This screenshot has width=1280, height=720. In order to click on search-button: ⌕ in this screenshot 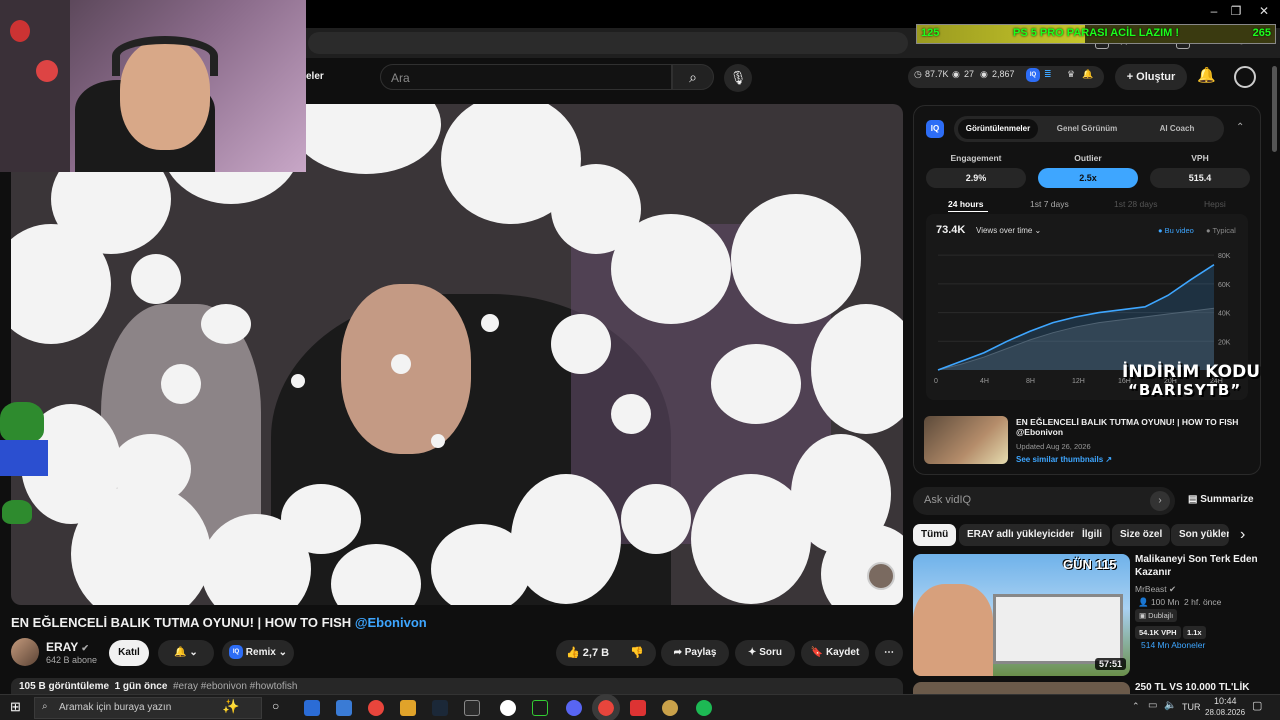, I will do `click(693, 77)`.